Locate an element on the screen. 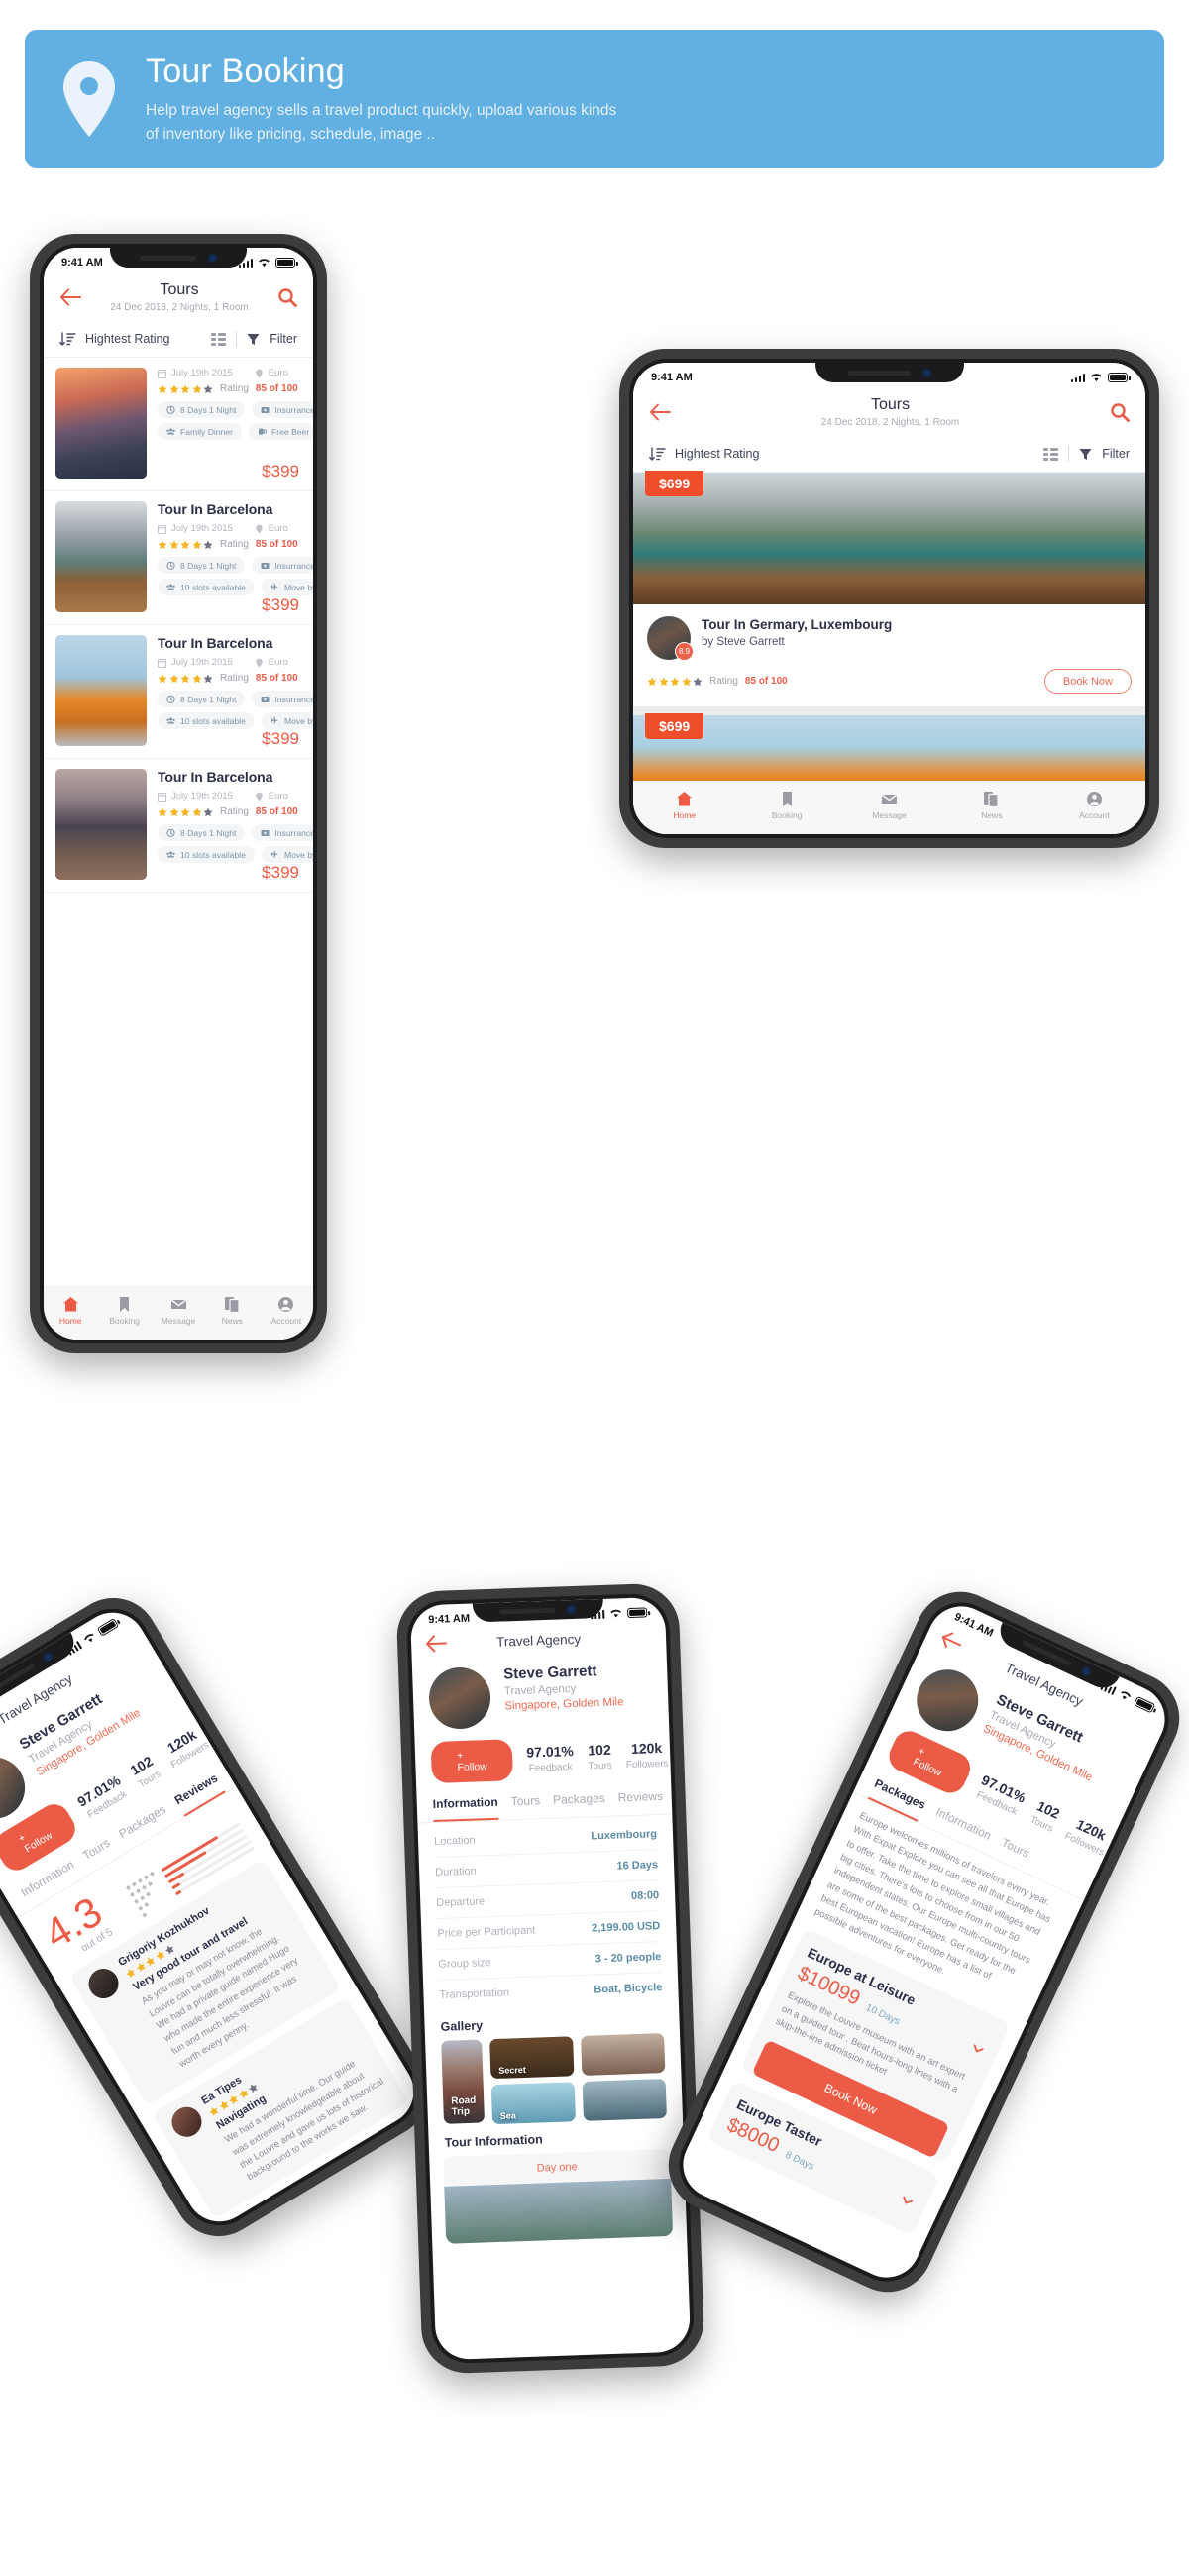  sort-filter-bar: Hightest Rating Filter is located at coordinates (889, 455).